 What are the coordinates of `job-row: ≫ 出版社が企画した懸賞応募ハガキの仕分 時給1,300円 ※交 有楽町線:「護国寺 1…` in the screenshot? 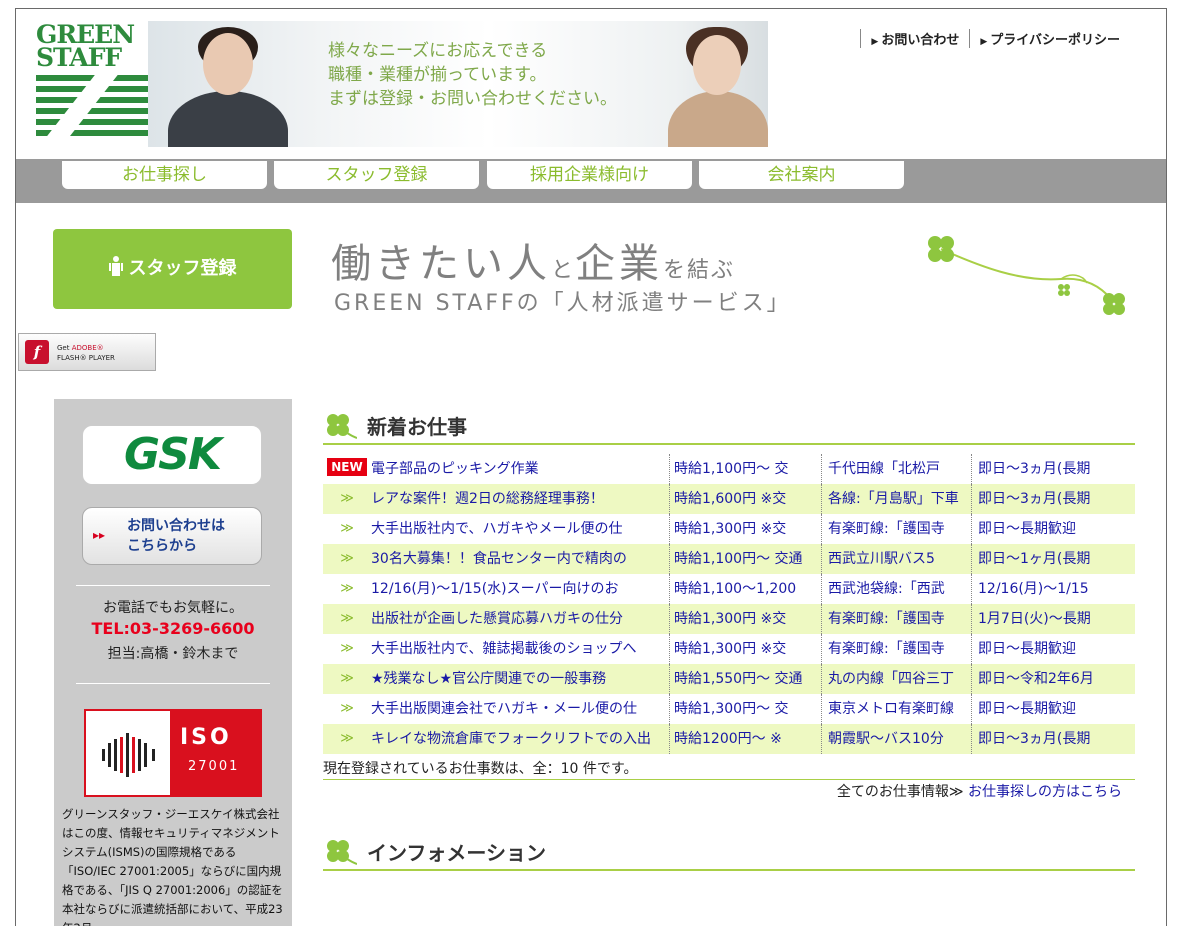 It's located at (729, 619).